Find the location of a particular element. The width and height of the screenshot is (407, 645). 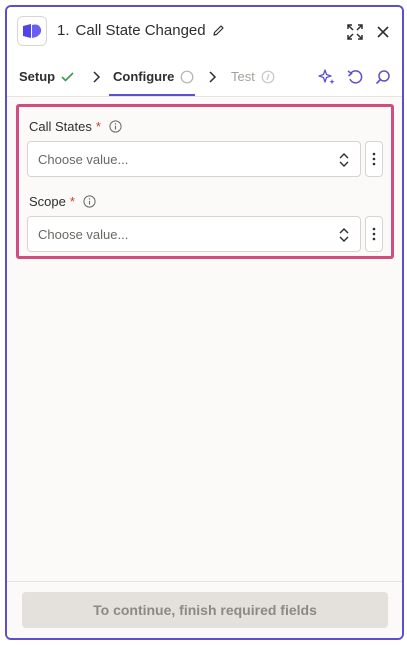

tab-setup: Setup is located at coordinates (46, 76).